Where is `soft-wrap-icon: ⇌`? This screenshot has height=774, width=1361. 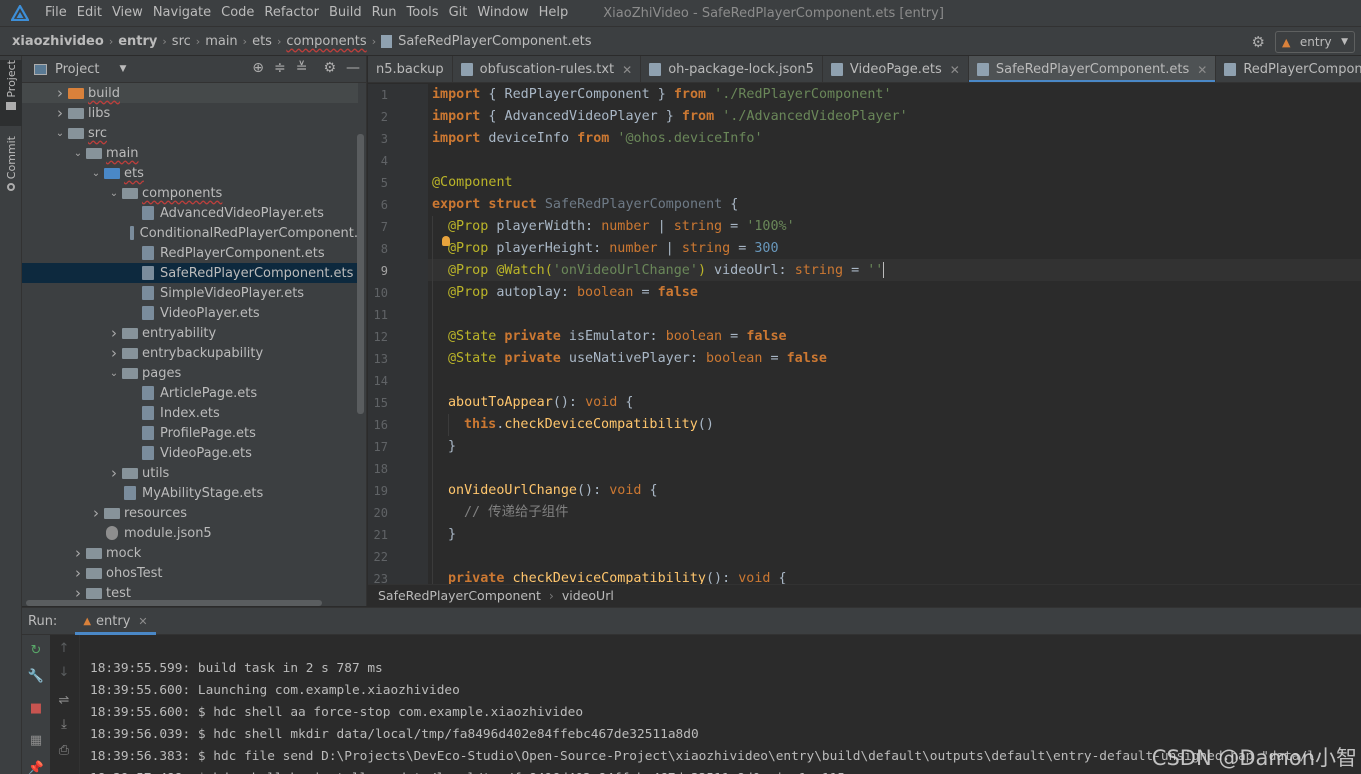 soft-wrap-icon: ⇌ is located at coordinates (64, 700).